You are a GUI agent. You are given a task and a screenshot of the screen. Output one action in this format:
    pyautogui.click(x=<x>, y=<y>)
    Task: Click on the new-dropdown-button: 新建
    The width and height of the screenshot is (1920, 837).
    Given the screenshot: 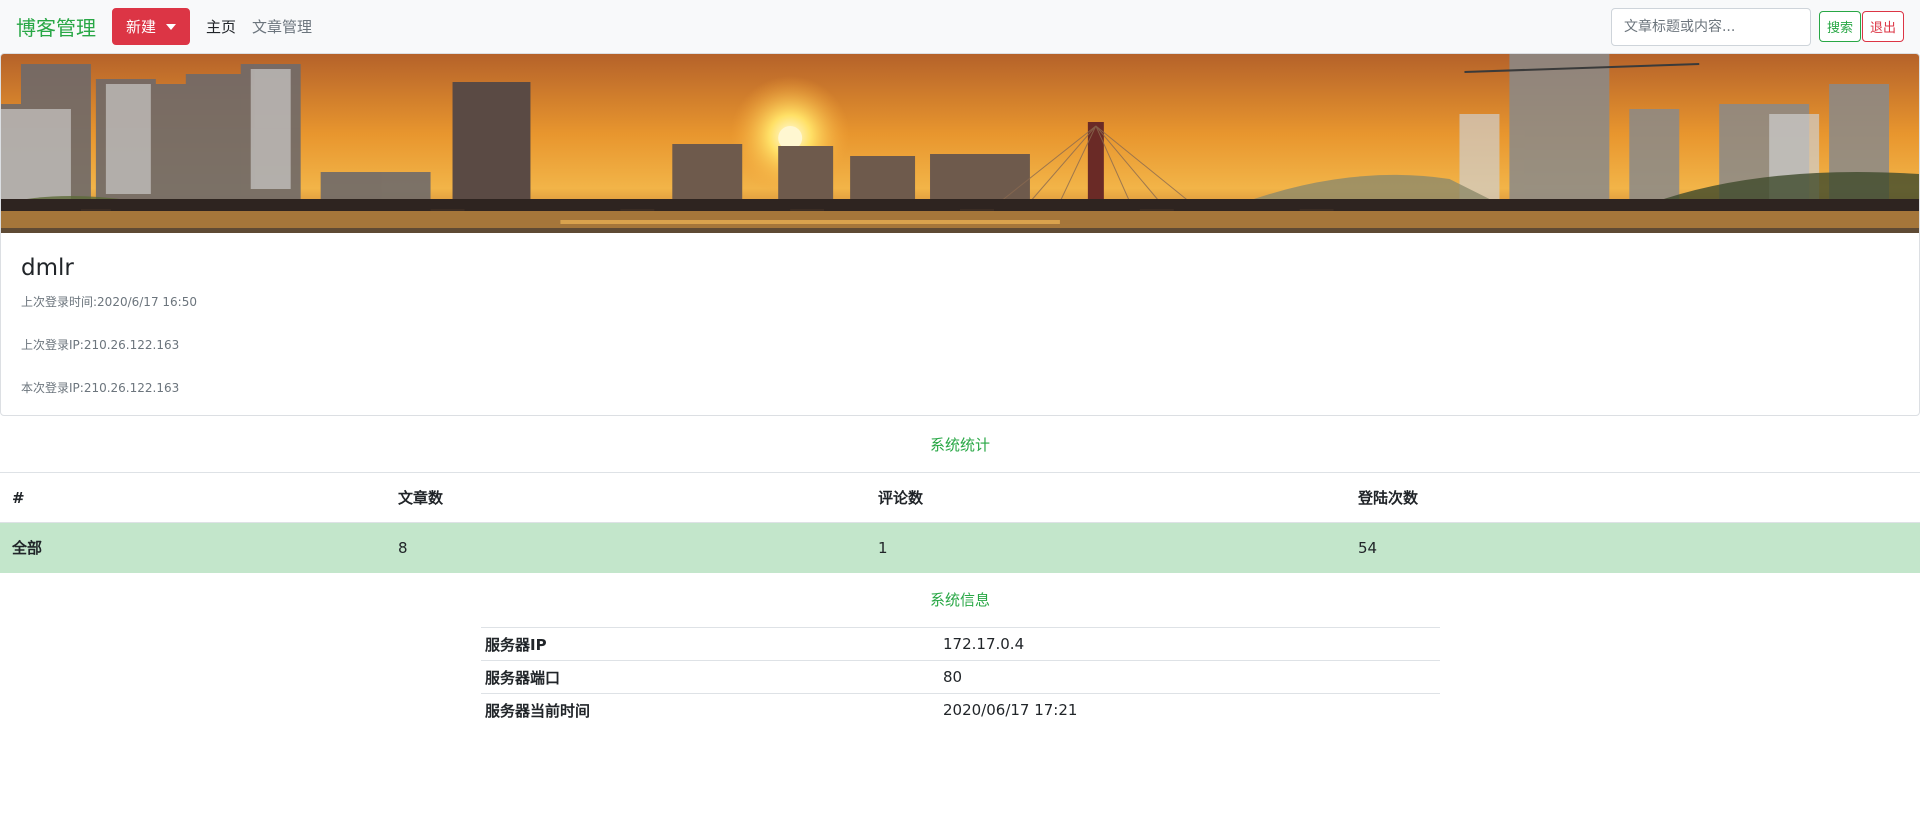 What is the action you would take?
    pyautogui.click(x=151, y=26)
    